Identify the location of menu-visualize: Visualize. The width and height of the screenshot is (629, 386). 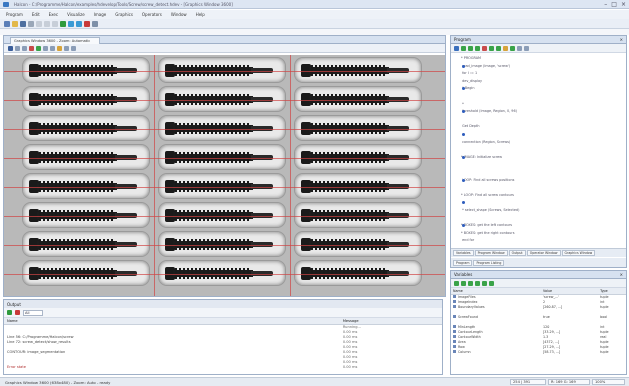
(76, 14).